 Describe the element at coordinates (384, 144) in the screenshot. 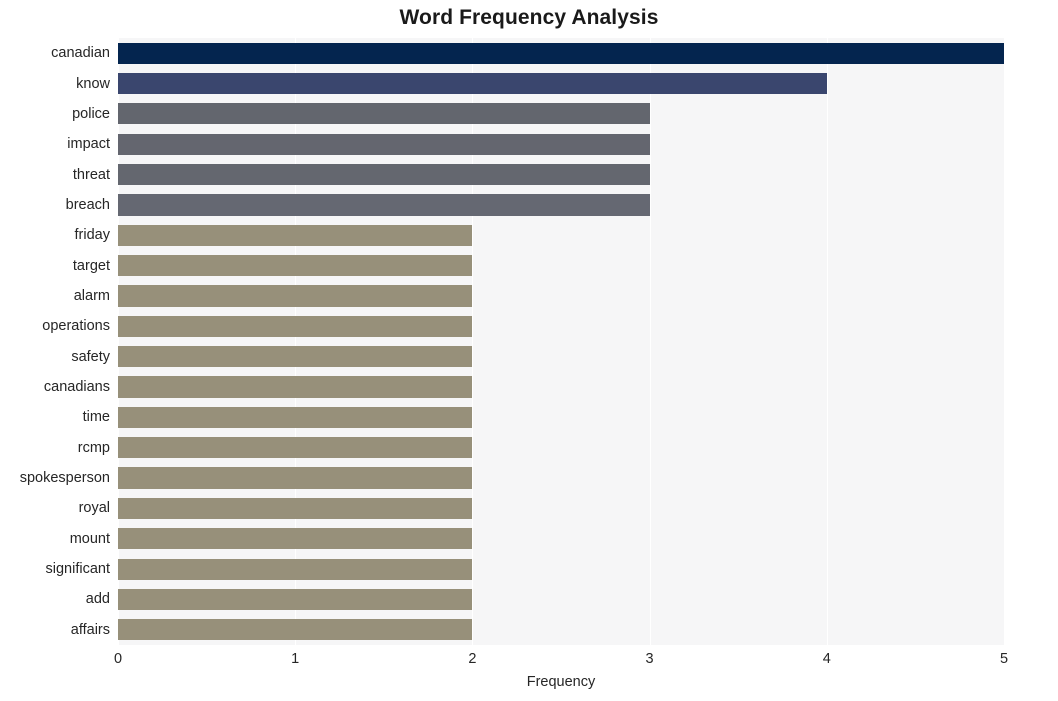

I see `bar-impact` at that location.